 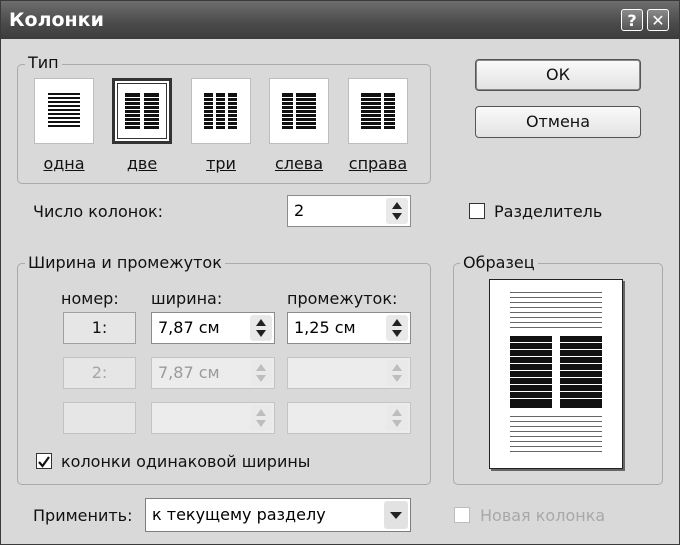 I want to click on apply-select-value: к текущему разделу, so click(x=239, y=514).